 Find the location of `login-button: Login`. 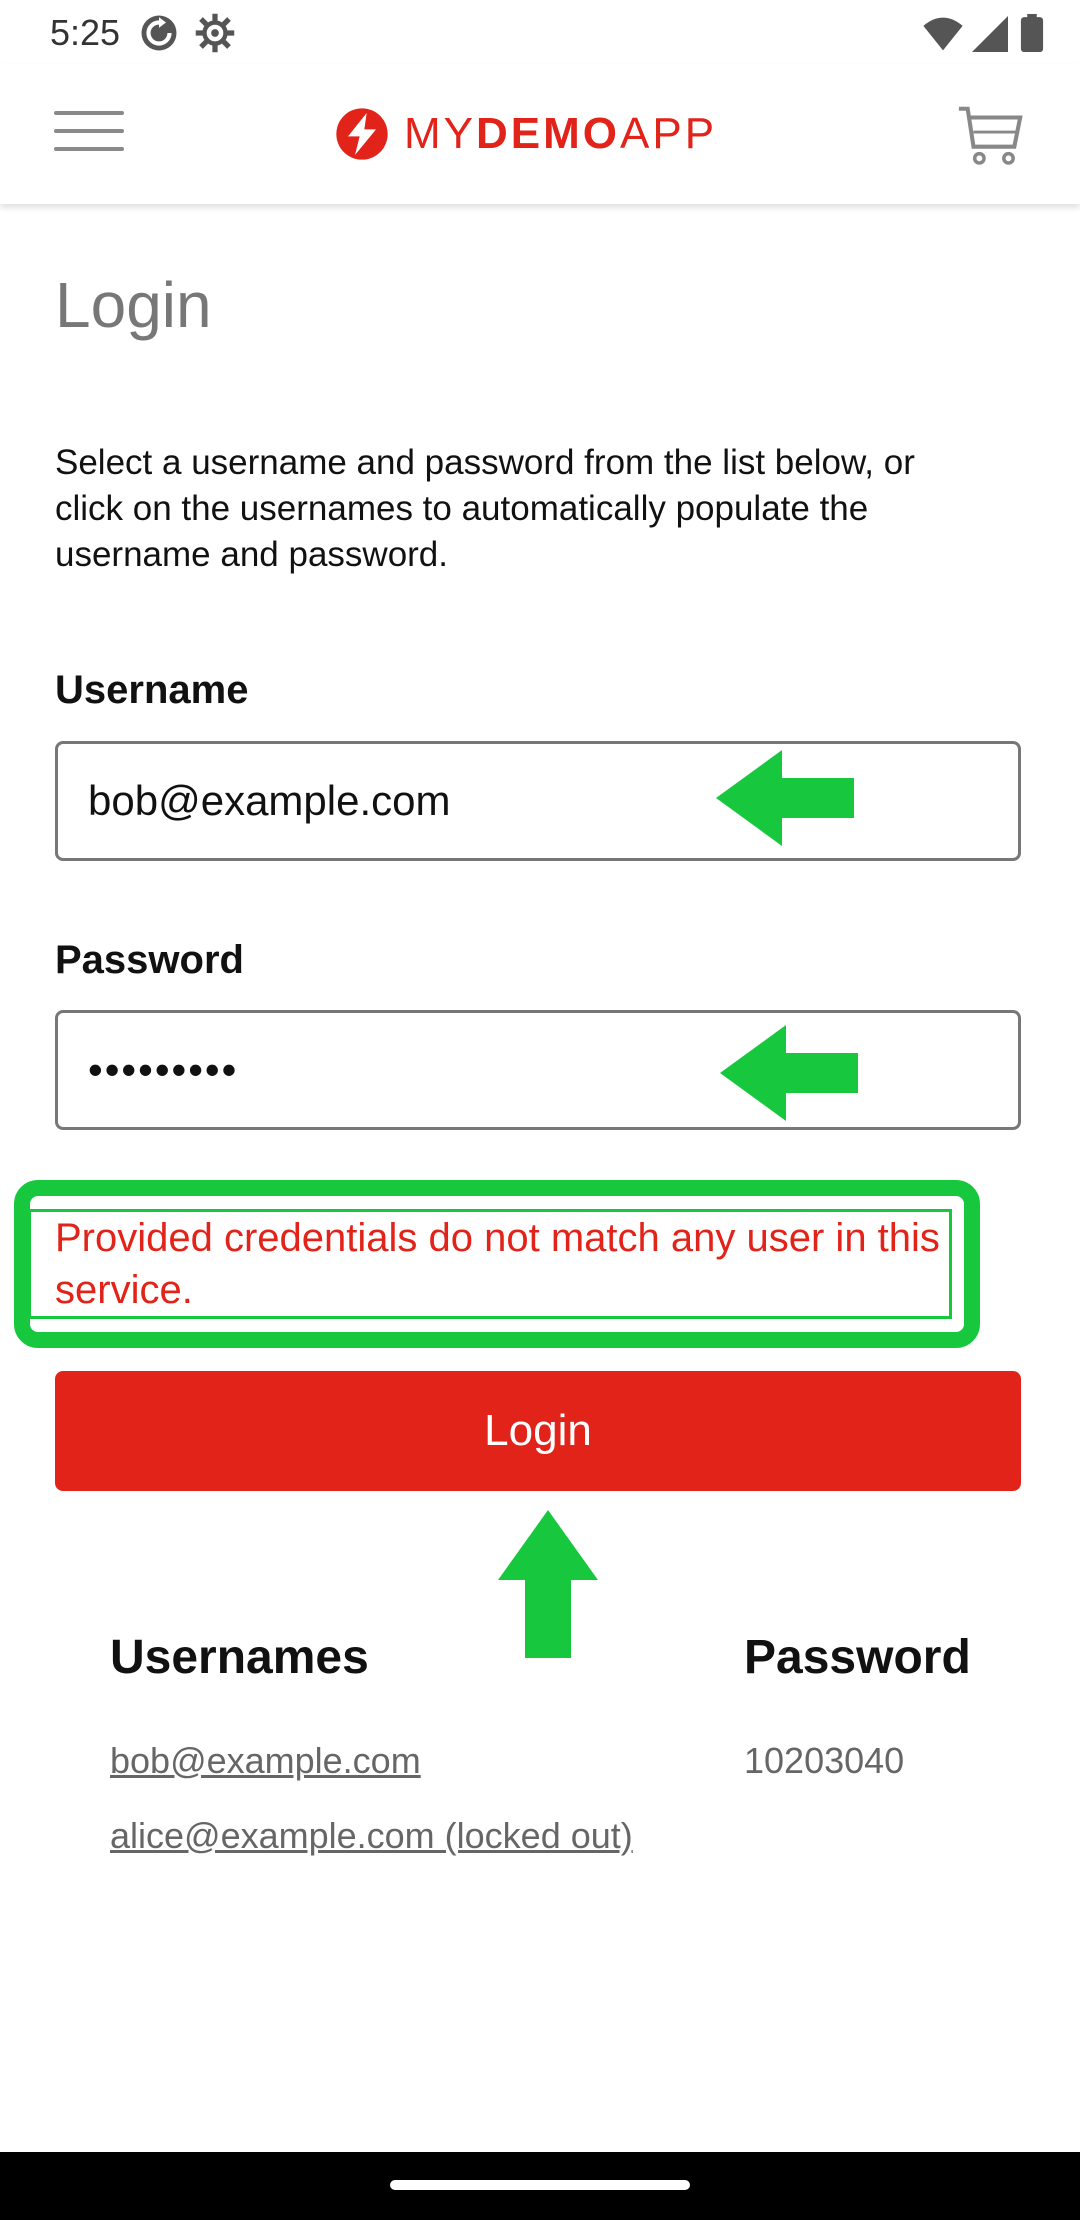

login-button: Login is located at coordinates (538, 1431).